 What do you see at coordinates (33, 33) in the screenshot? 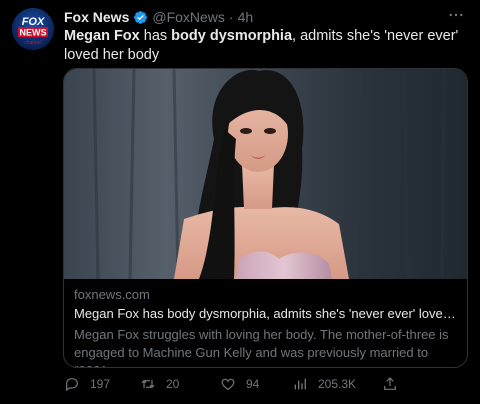
I see `logo-line2: NEWS` at bounding box center [33, 33].